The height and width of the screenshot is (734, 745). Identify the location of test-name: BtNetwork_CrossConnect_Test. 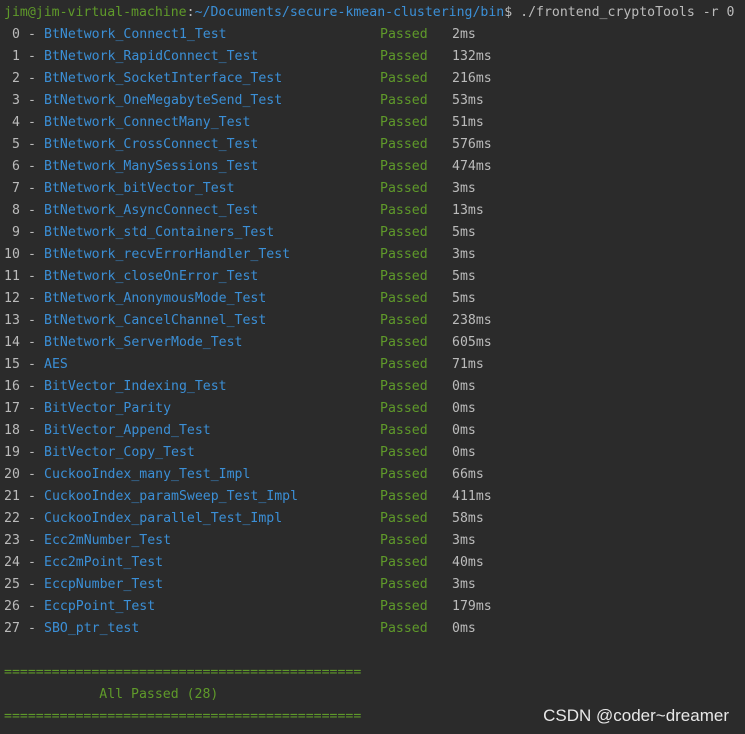
(151, 144).